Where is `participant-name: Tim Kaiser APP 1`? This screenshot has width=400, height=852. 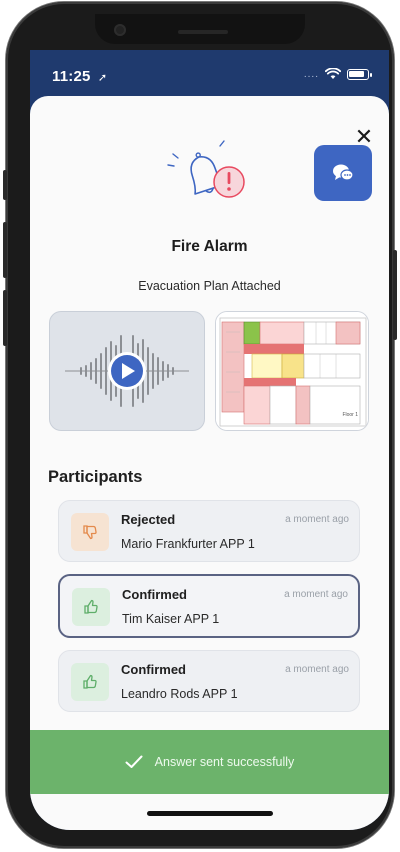
participant-name: Tim Kaiser APP 1 is located at coordinates (171, 619).